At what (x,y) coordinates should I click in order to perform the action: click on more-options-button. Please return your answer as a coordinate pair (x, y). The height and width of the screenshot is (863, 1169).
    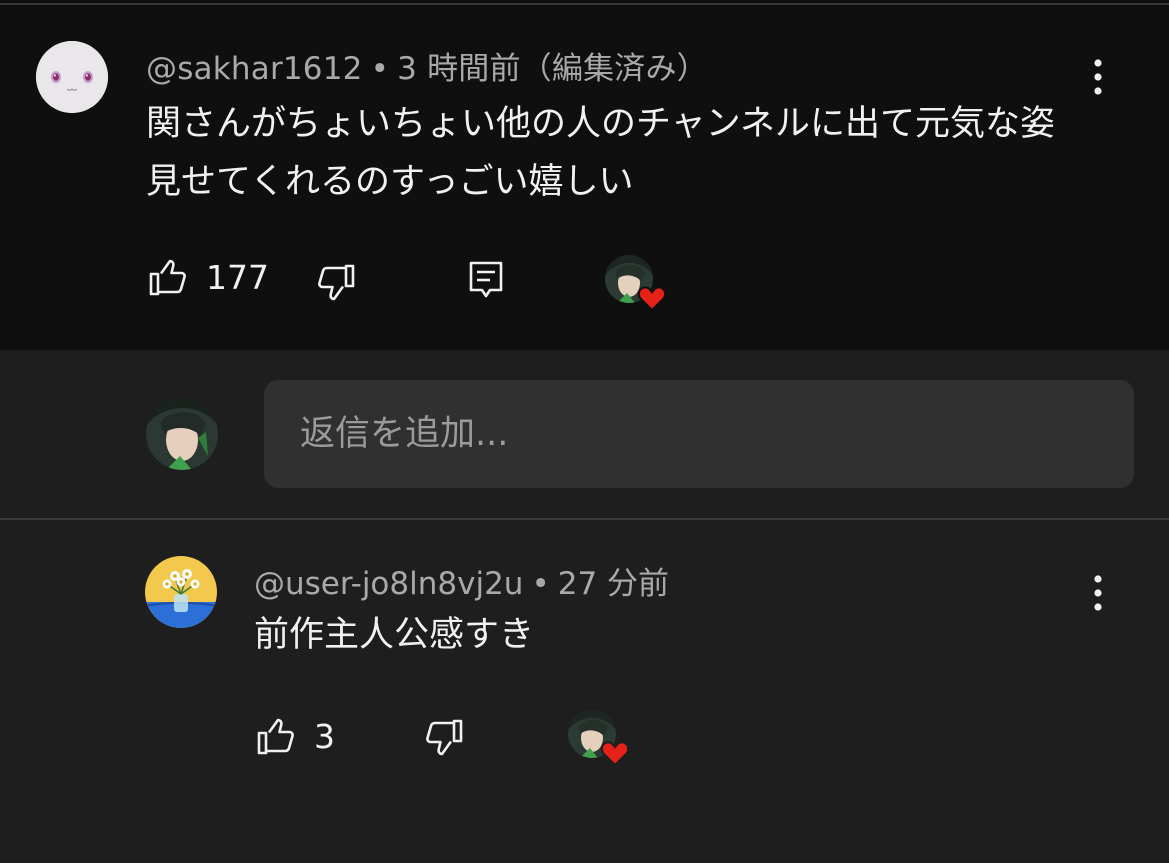
    Looking at the image, I should click on (1098, 77).